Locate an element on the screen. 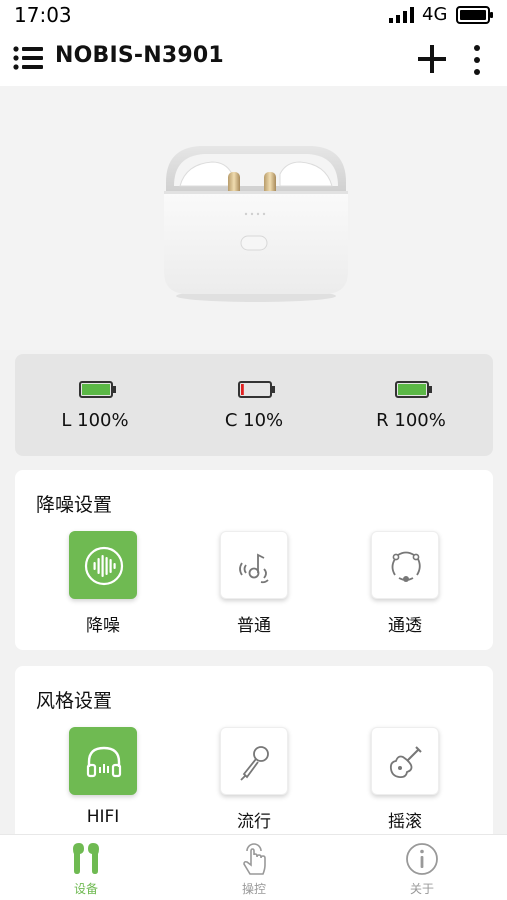  nav-device: 设备 is located at coordinates (86, 867).